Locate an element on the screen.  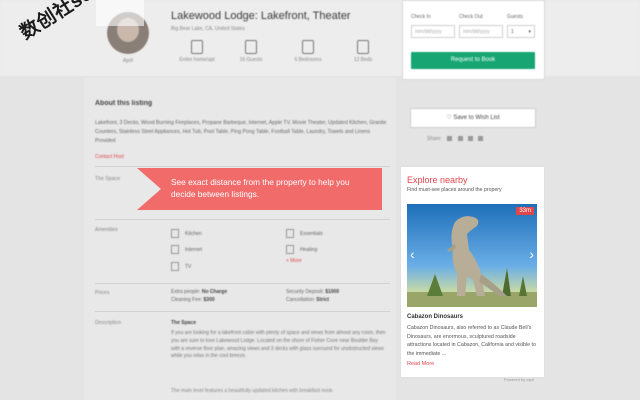
amenity-bedrooms: 6 Bedrooms is located at coordinates (308, 51).